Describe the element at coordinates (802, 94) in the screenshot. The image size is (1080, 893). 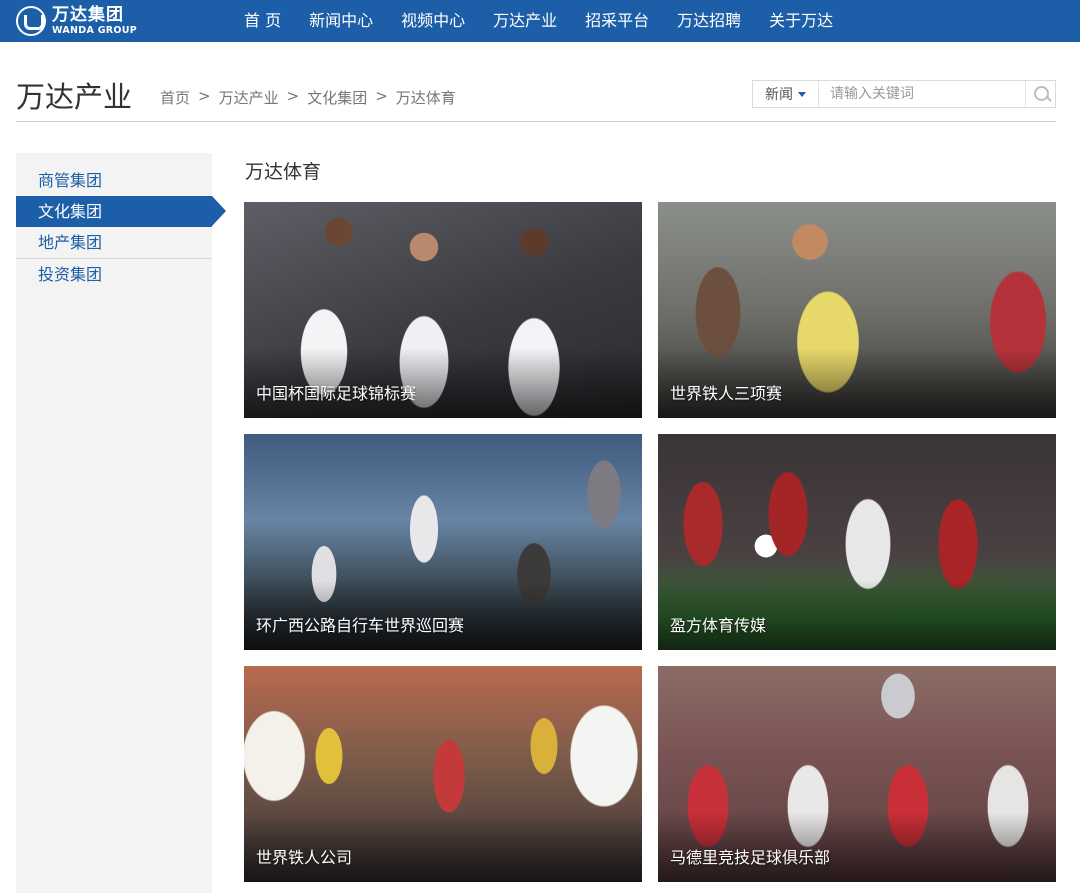
I see `caret-down-icon` at that location.